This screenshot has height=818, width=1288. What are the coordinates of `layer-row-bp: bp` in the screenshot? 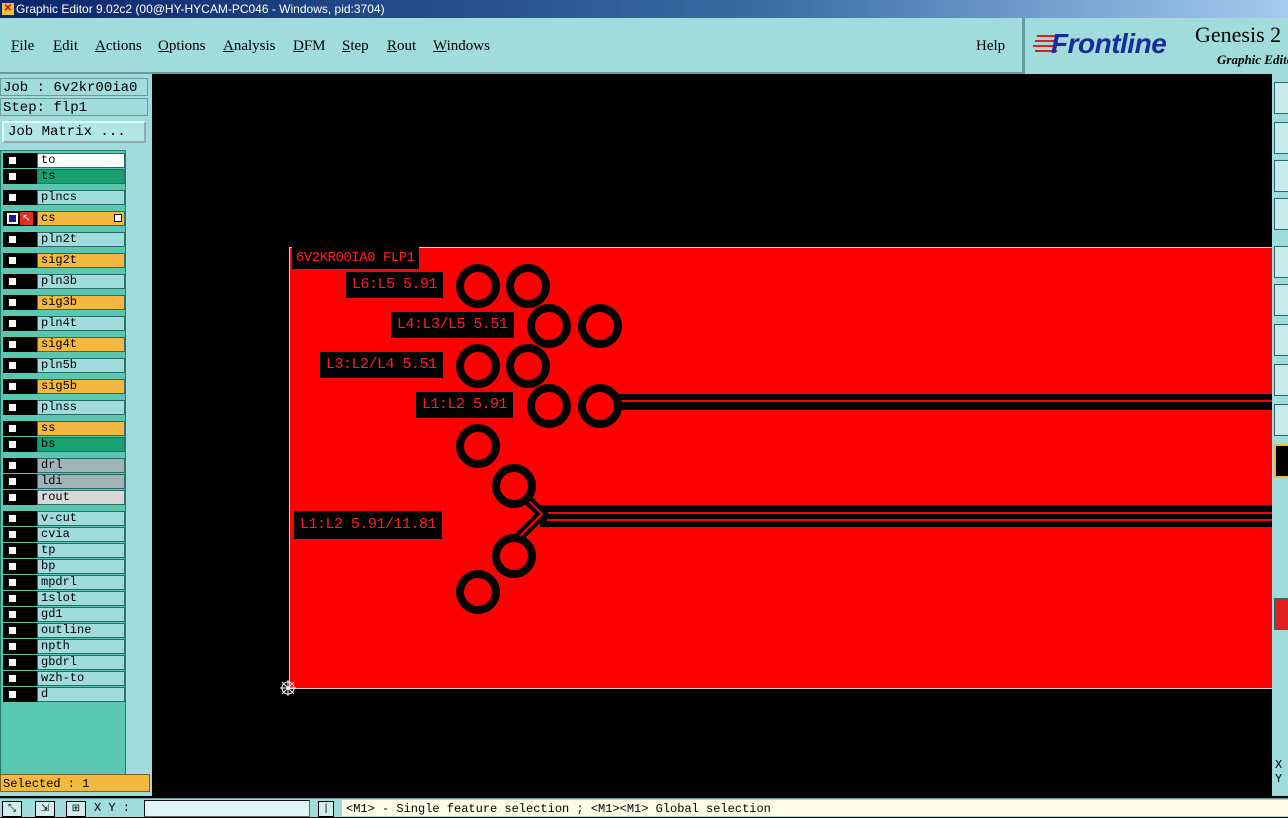 It's located at (64, 566).